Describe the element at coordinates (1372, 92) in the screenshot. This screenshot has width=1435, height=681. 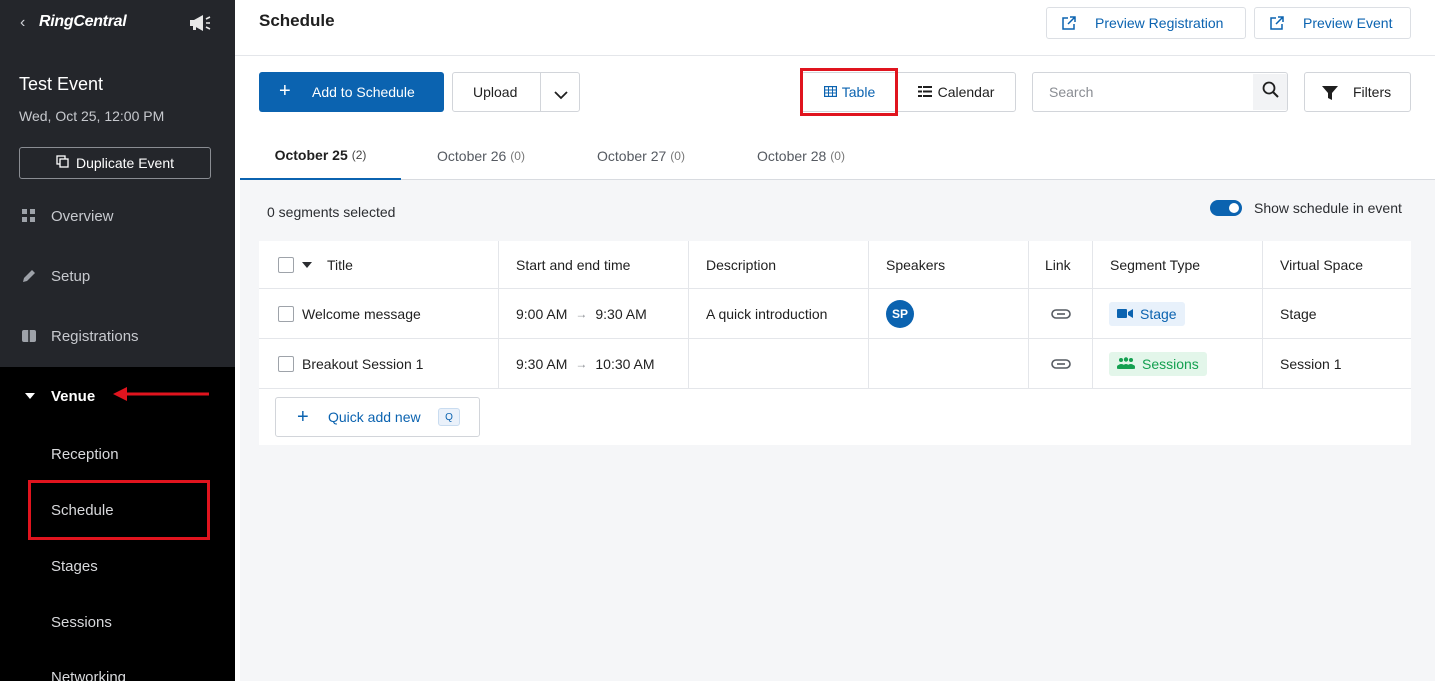
I see `filters-label: Filters` at that location.